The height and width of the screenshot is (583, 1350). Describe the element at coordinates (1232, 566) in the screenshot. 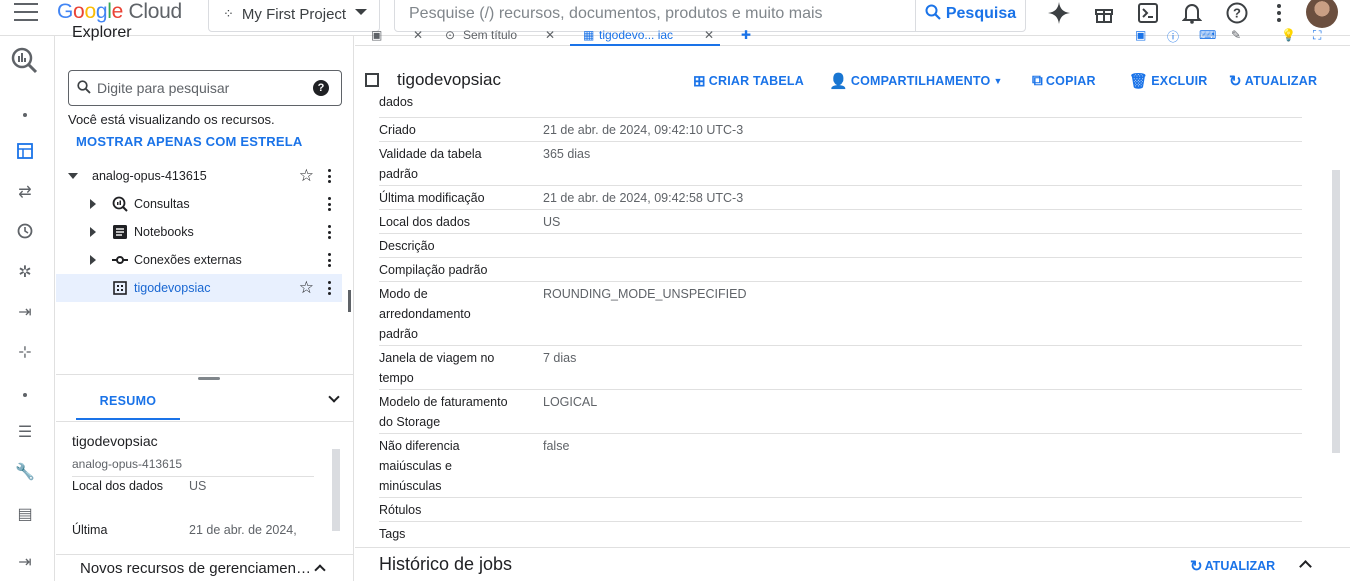

I see `job-history-refresh-button: ↻ ATUALIZAR` at that location.